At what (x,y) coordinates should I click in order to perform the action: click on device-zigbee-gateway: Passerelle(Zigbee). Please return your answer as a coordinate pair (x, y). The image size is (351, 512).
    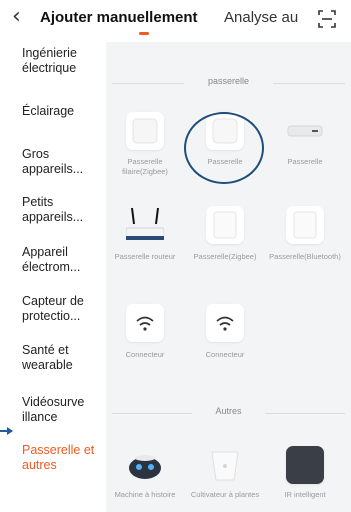
    Looking at the image, I should click on (225, 246).